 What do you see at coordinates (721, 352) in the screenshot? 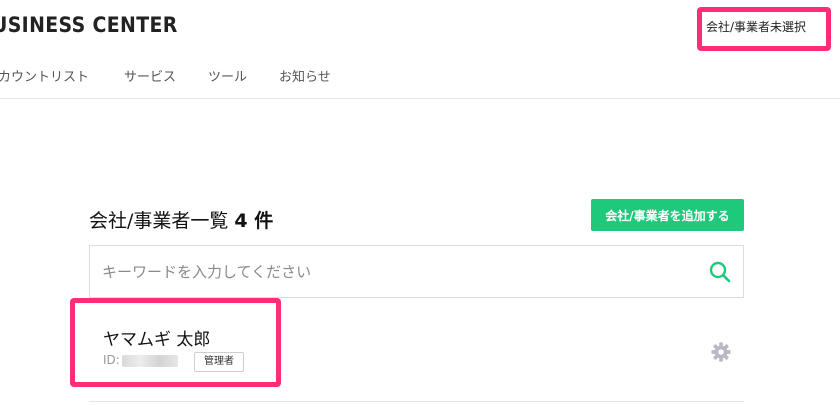
I see `gear-icon` at bounding box center [721, 352].